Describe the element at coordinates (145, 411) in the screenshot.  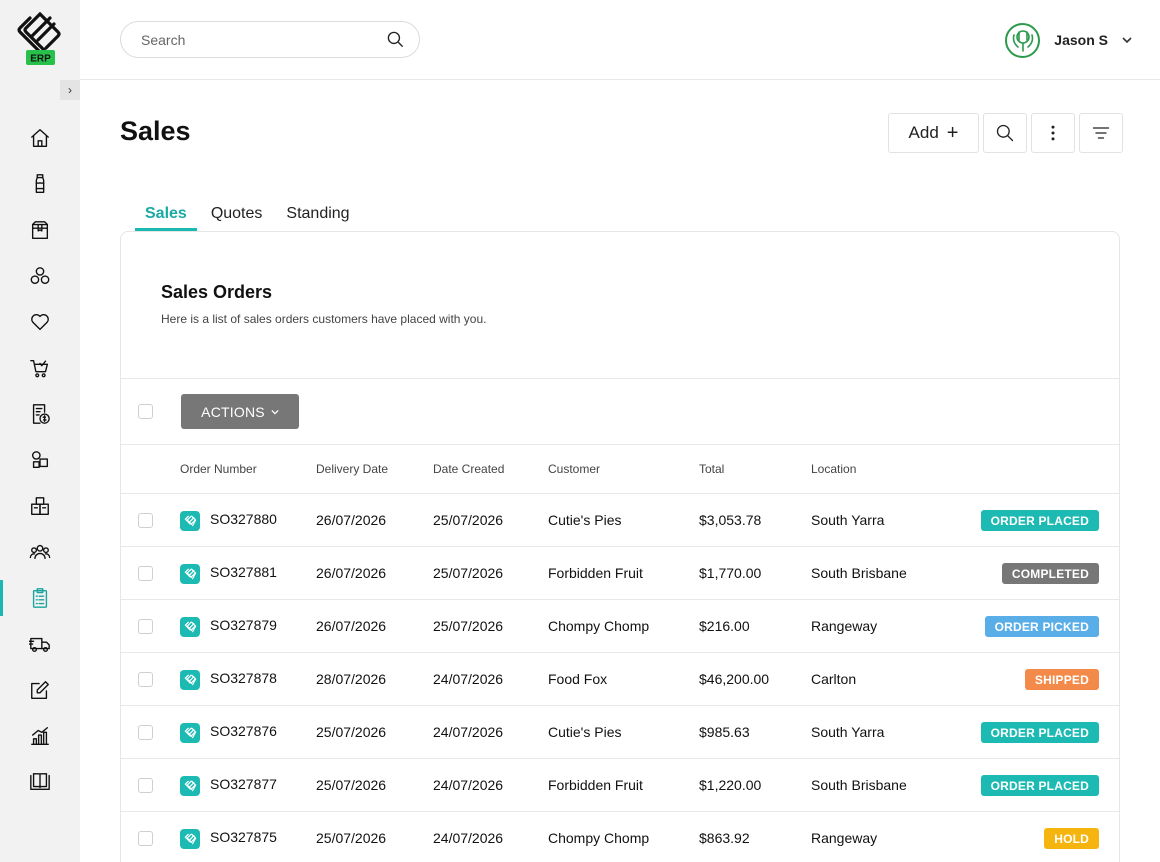
I see `select-all-checkbox` at that location.